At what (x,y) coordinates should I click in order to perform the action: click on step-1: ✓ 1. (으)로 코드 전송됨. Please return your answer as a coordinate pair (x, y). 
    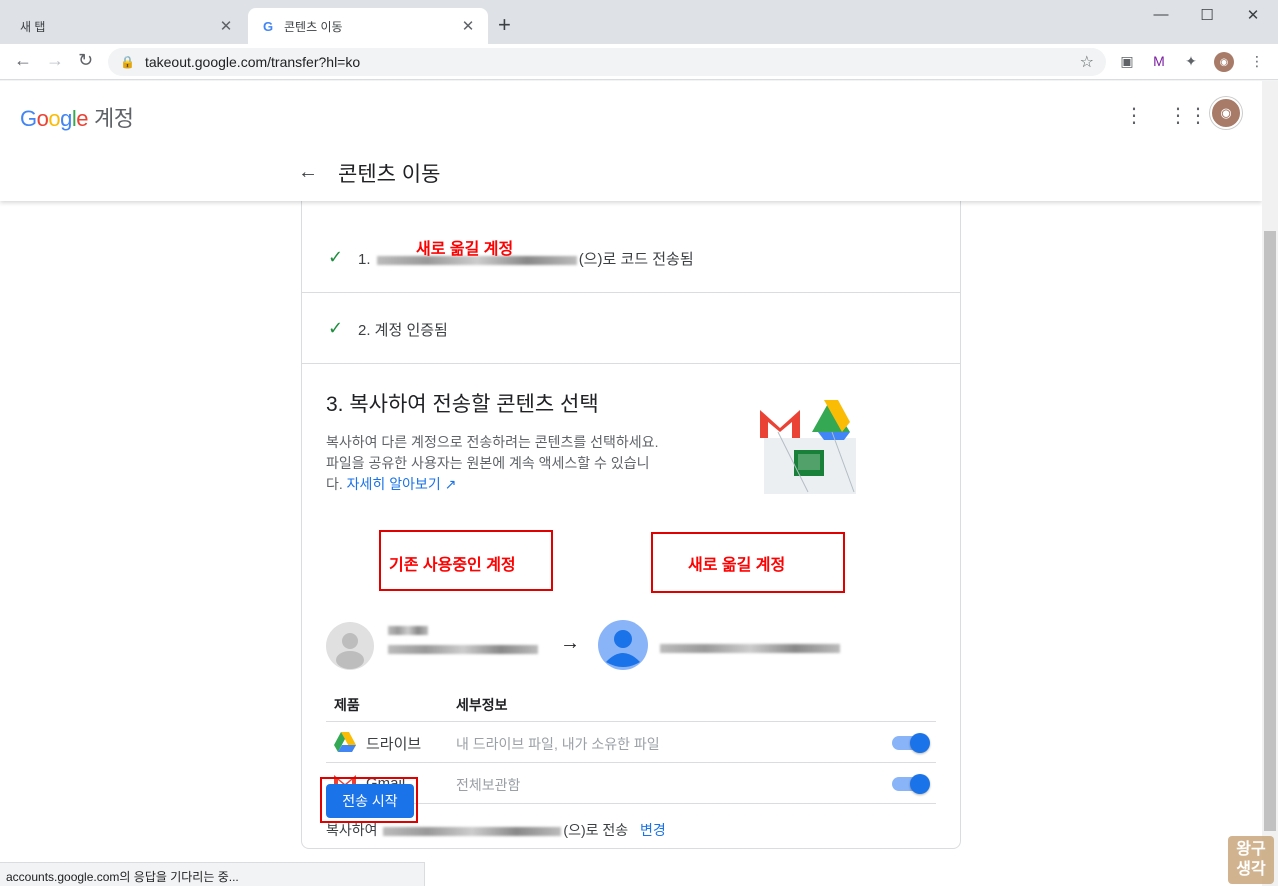
    Looking at the image, I should click on (631, 257).